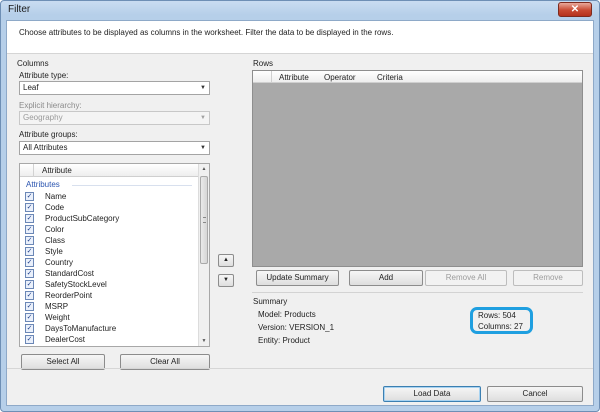  Describe the element at coordinates (109, 207) in the screenshot. I see `list-item: ✓ Code` at that location.